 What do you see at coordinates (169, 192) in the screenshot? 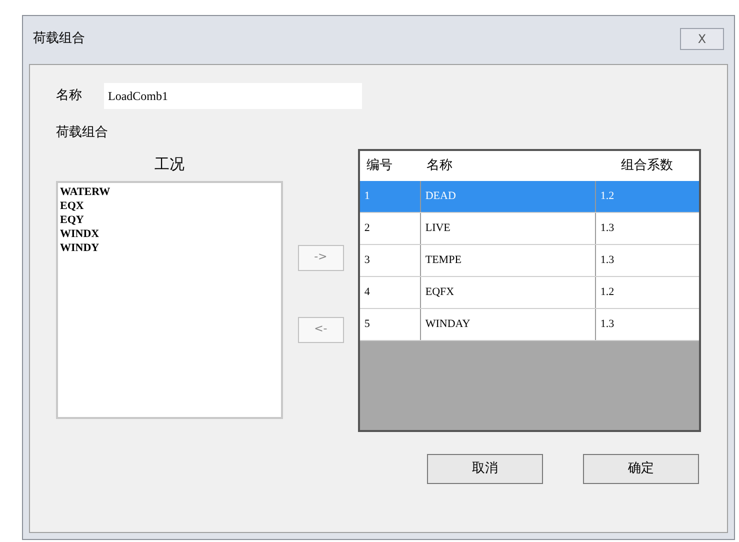
I see `list-item: WATERW` at bounding box center [169, 192].